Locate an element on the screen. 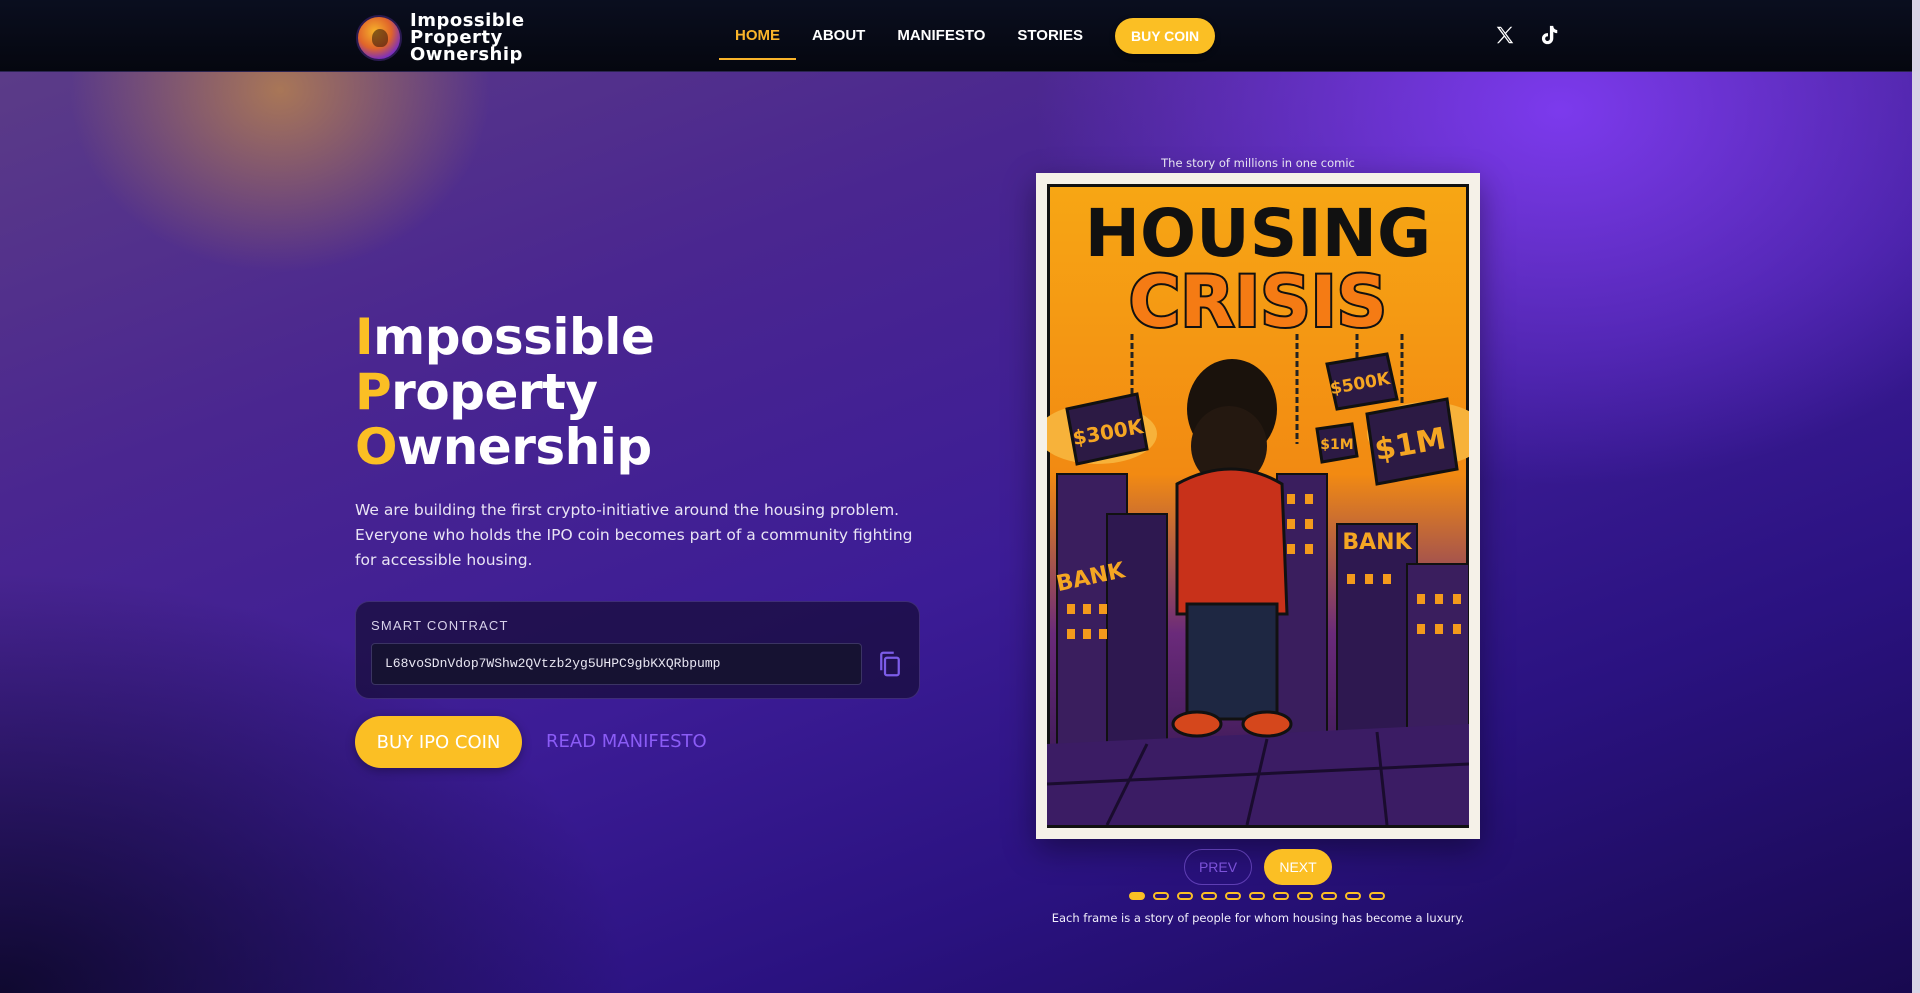 This screenshot has width=1920, height=993. hero-title-word-1: mpossible is located at coordinates (514, 337).